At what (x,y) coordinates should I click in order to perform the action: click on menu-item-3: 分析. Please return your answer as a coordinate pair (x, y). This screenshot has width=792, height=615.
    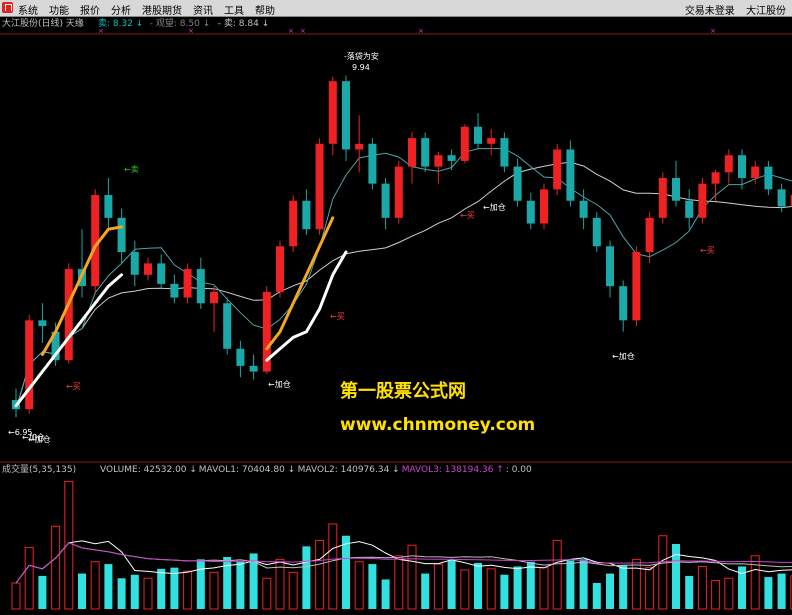
    Looking at the image, I should click on (121, 11).